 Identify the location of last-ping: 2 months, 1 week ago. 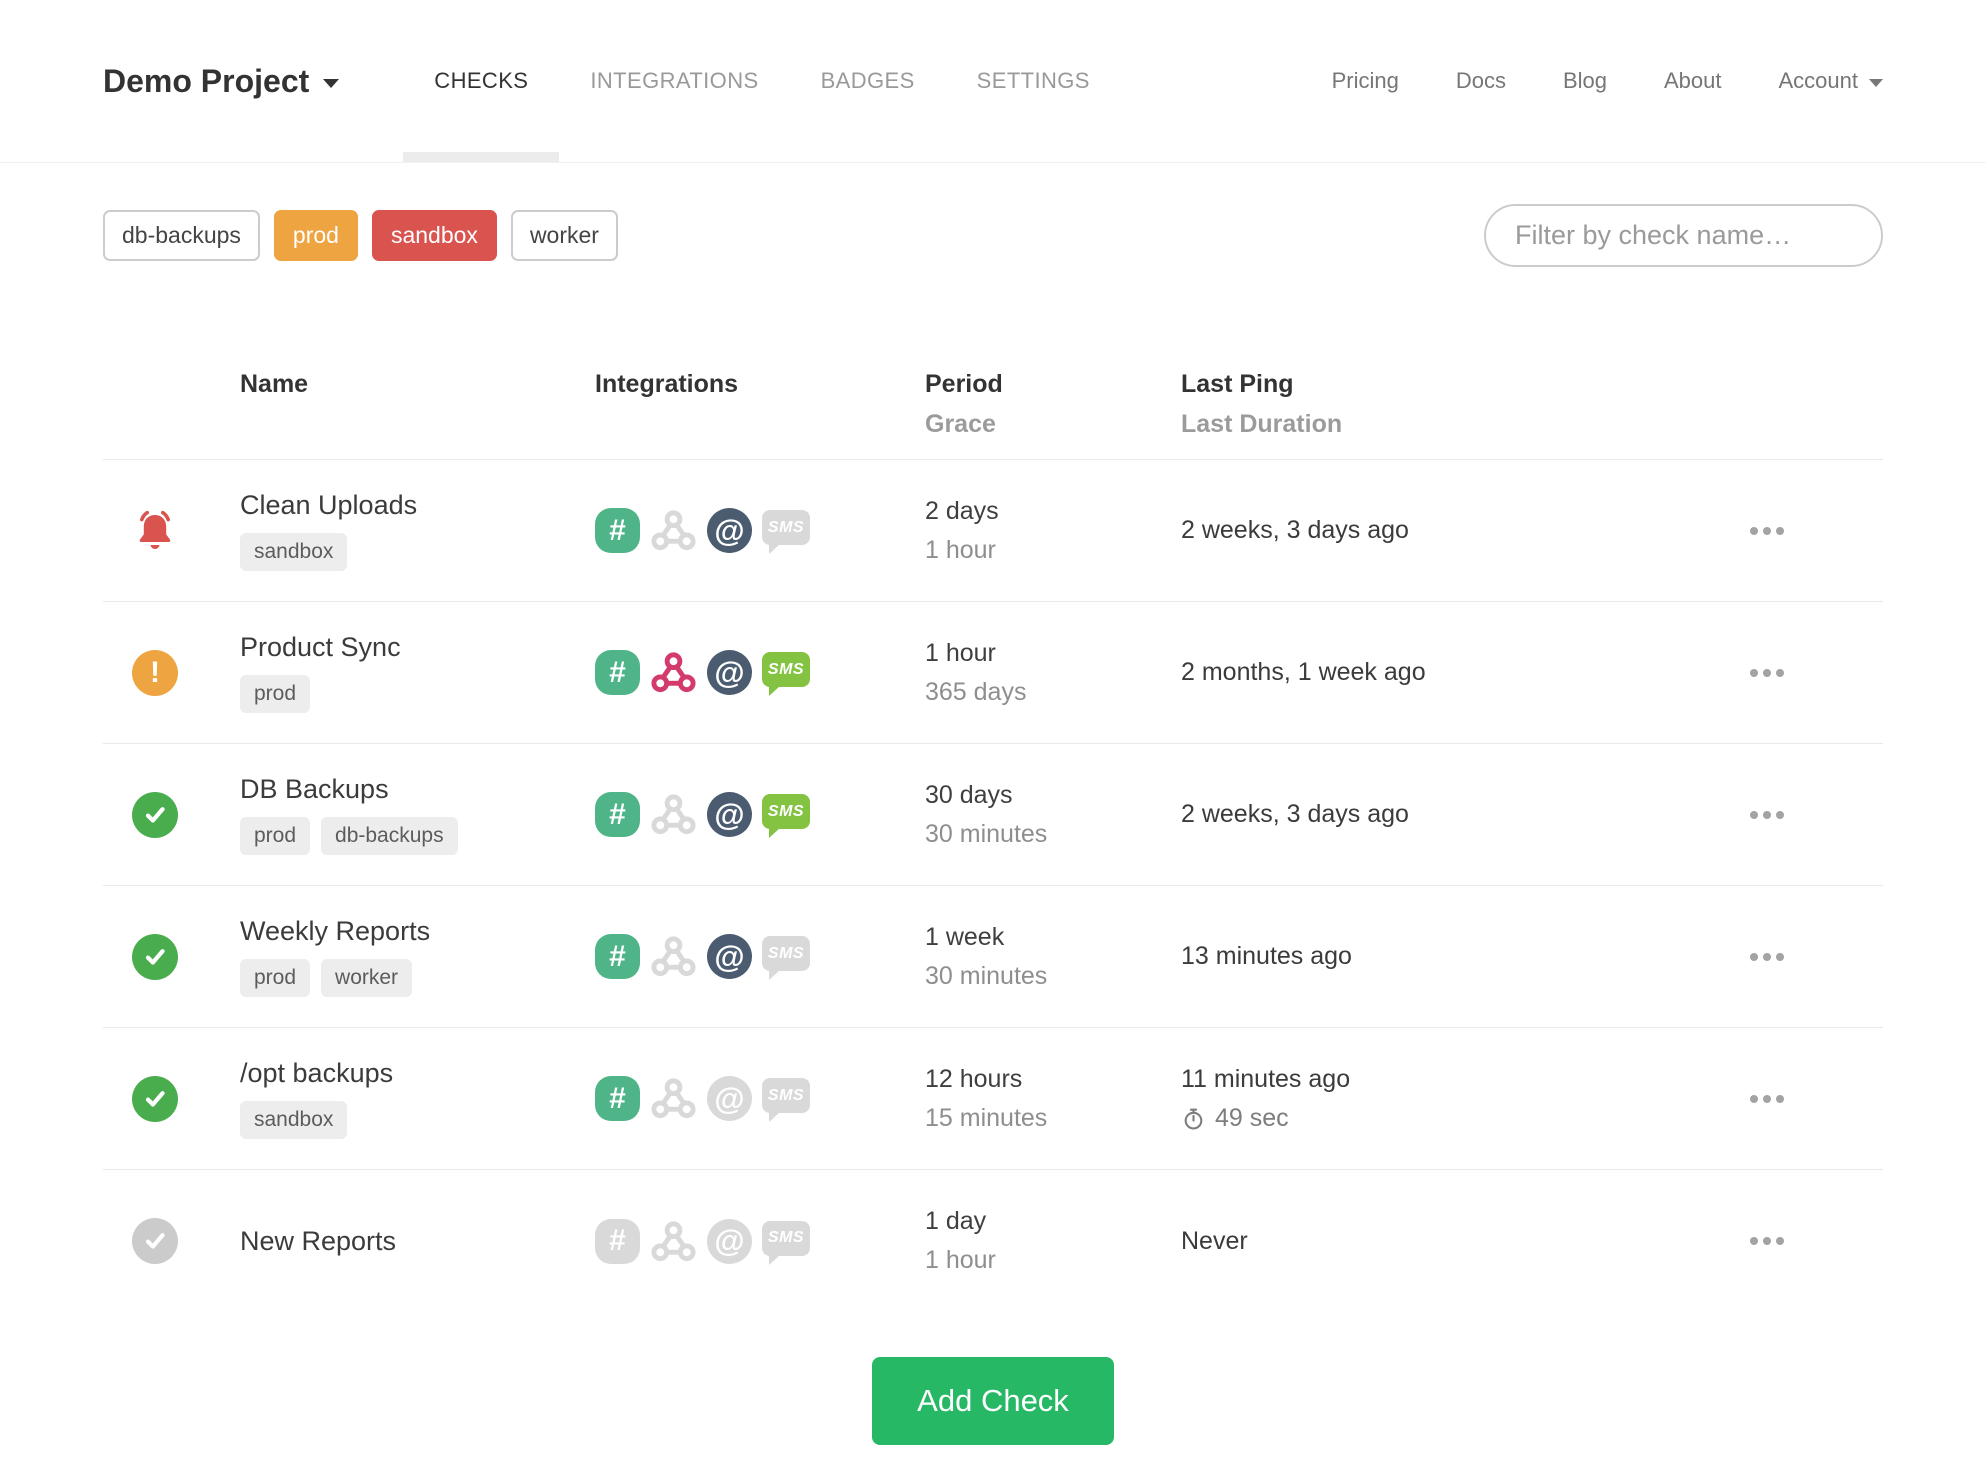
(1303, 672).